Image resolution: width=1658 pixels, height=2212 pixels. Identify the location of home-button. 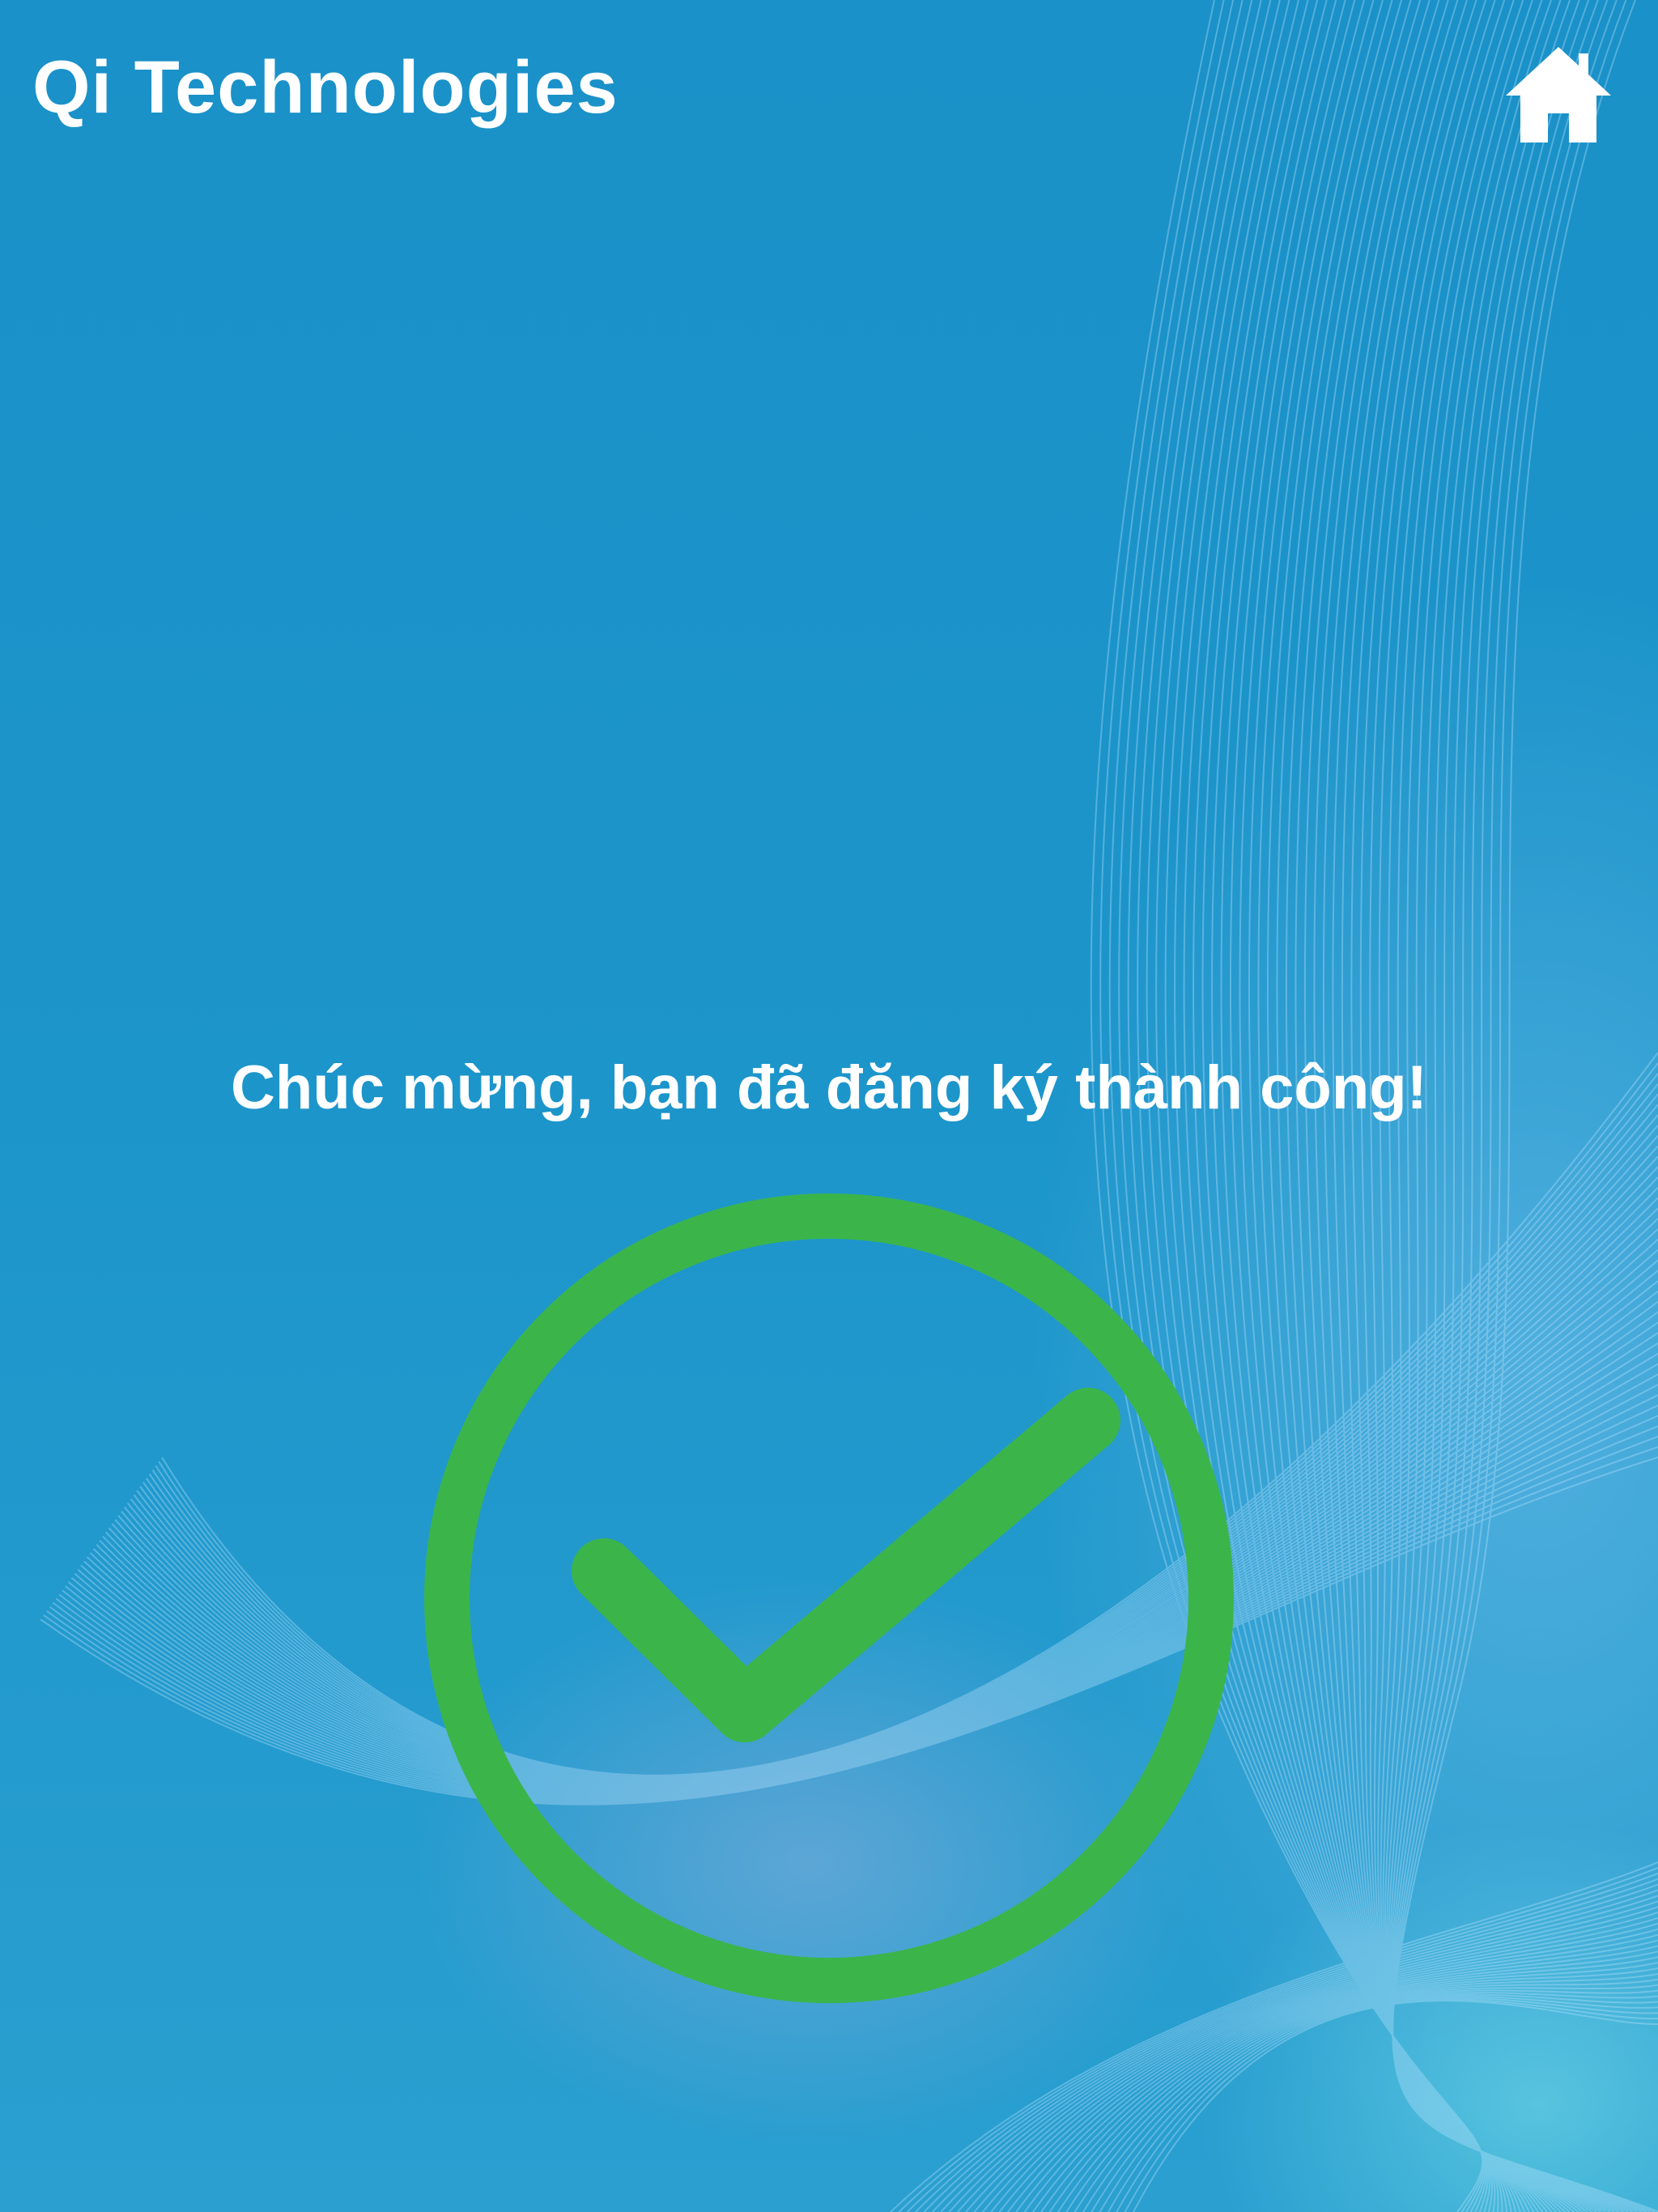
(1558, 95).